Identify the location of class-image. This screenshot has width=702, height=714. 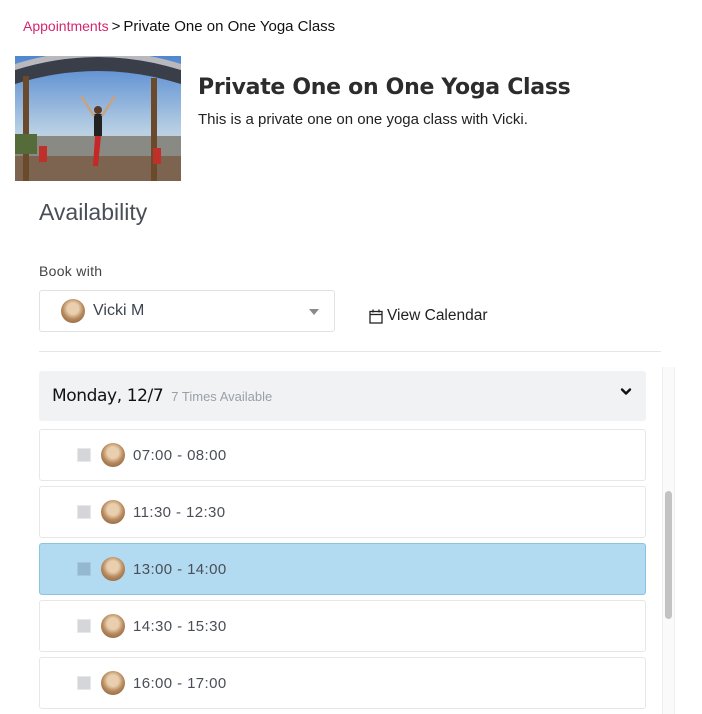
(98, 118).